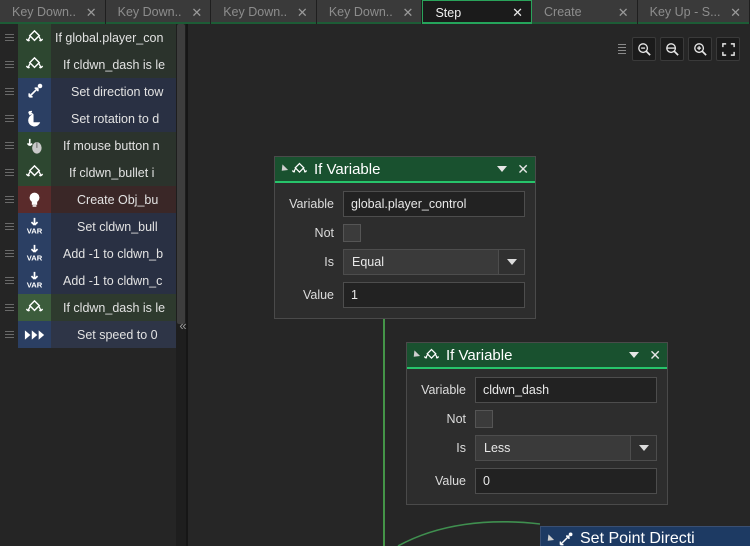  Describe the element at coordinates (700, 49) in the screenshot. I see `zoom-in-button` at that location.